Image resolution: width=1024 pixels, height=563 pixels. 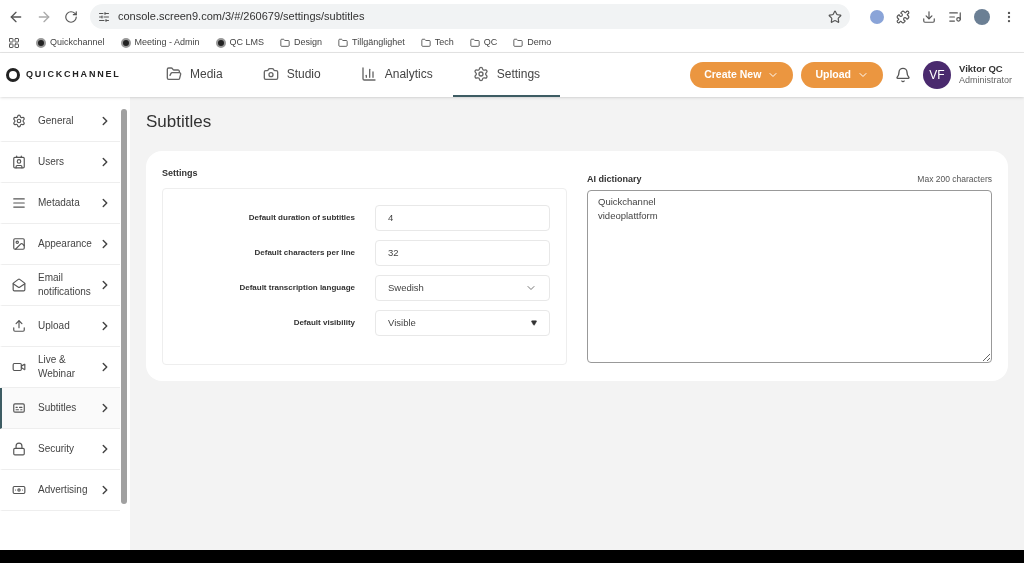 I want to click on sidebar-item: Advertising, so click(x=60, y=490).